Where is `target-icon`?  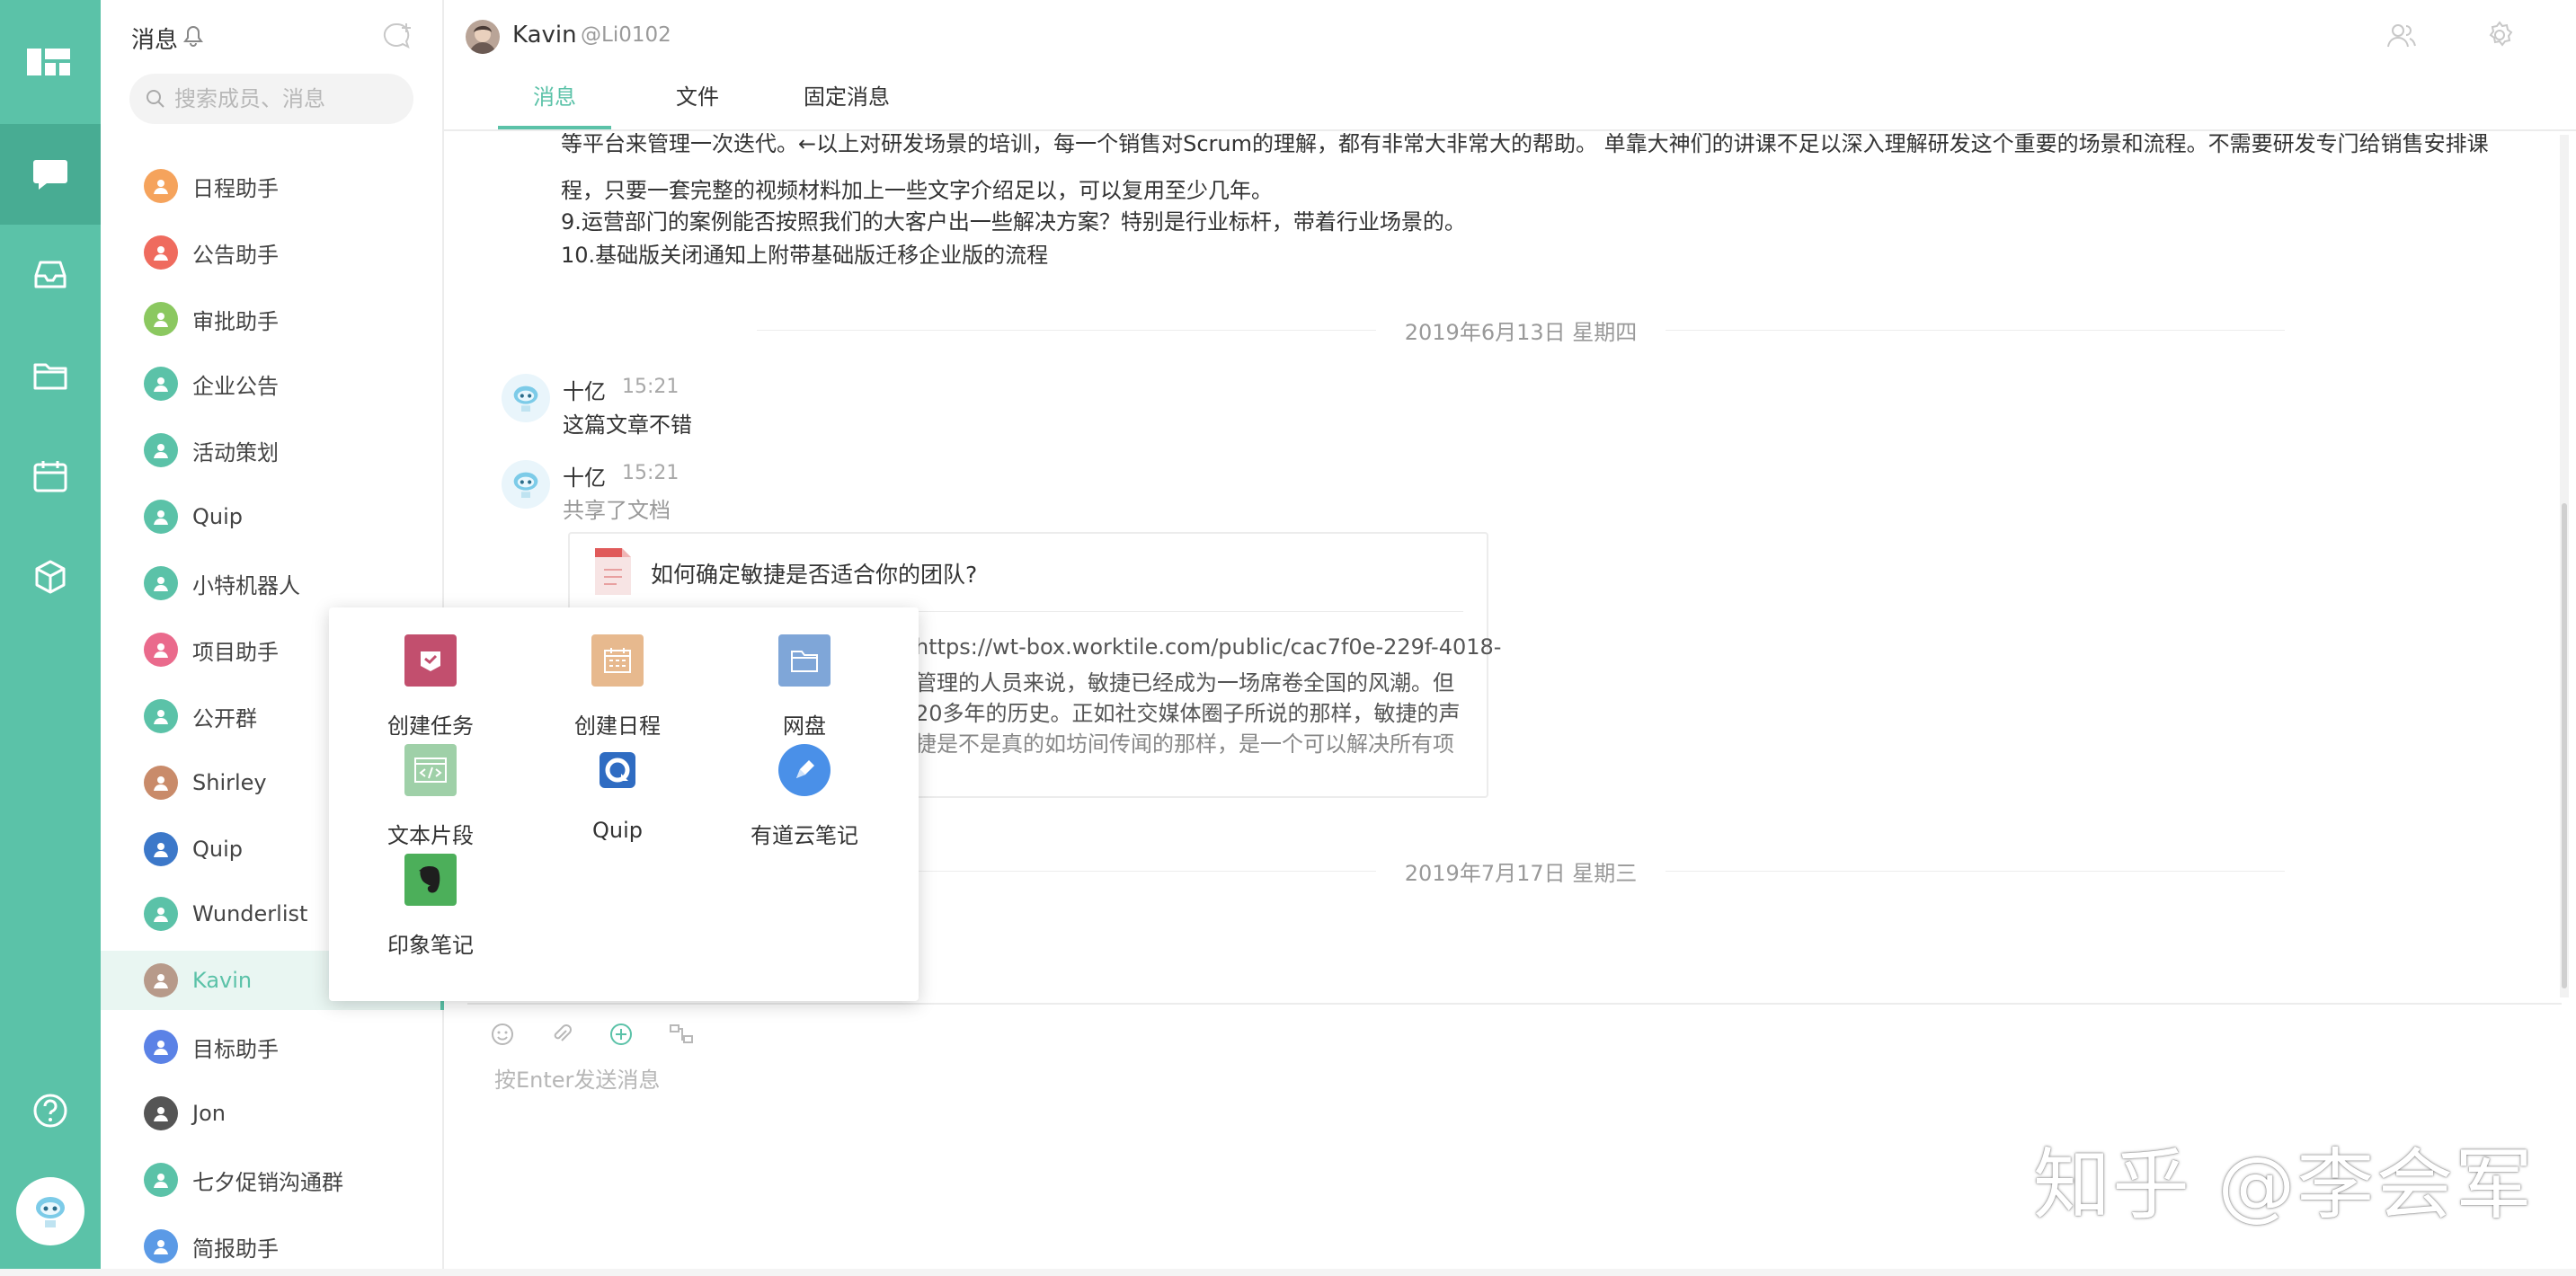 target-icon is located at coordinates (161, 1047).